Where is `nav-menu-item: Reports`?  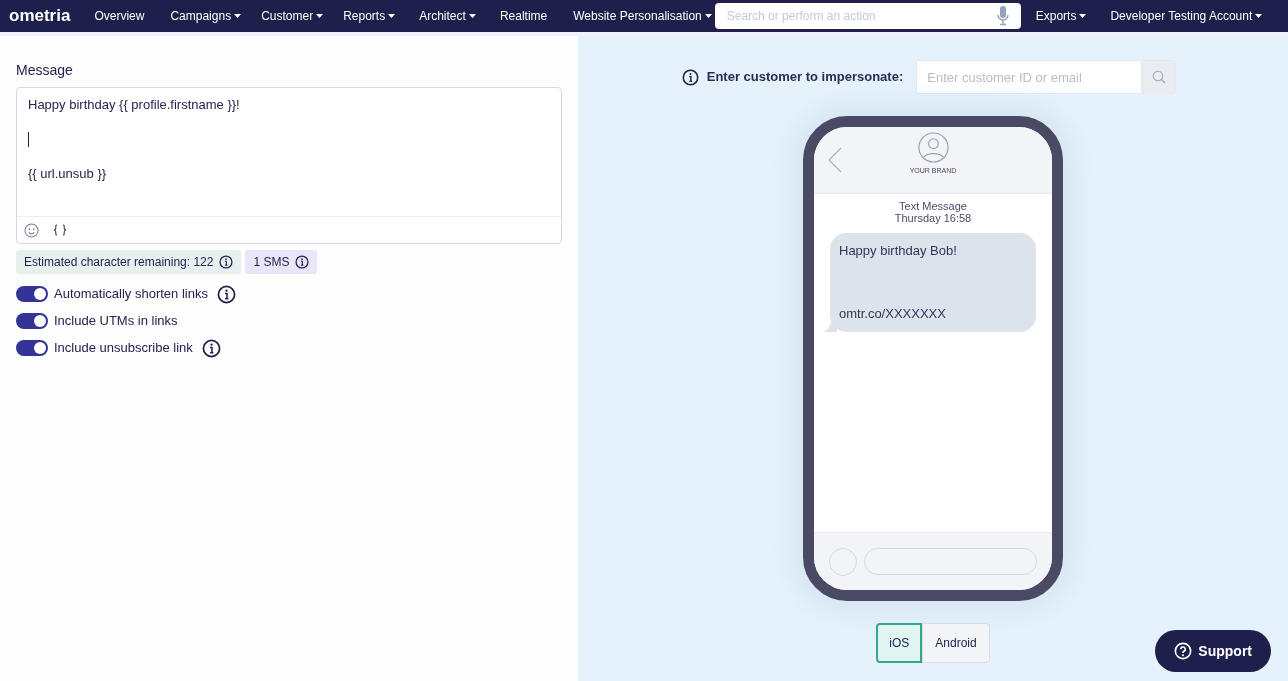 nav-menu-item: Reports is located at coordinates (369, 16).